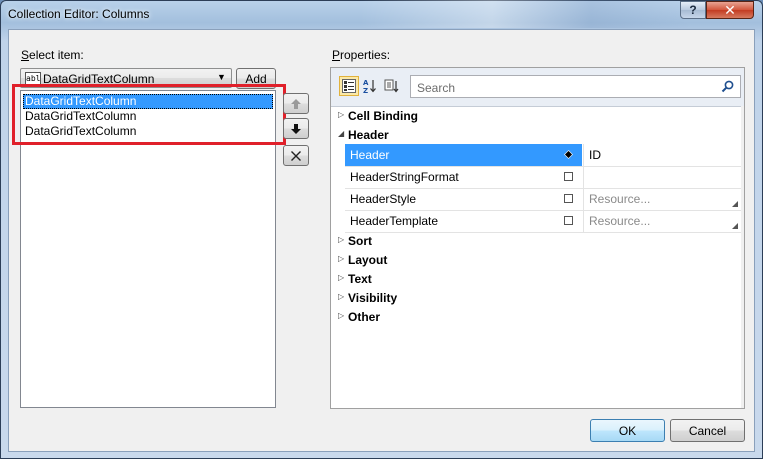 The height and width of the screenshot is (459, 763). What do you see at coordinates (662, 177) in the screenshot?
I see `property-value` at bounding box center [662, 177].